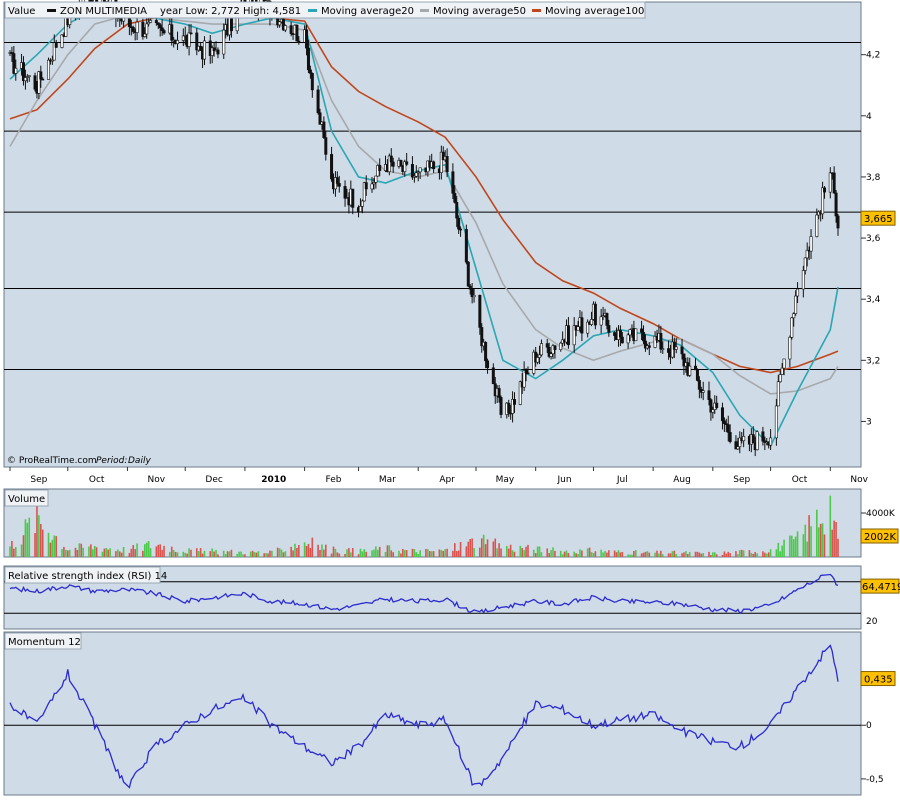  Describe the element at coordinates (881, 587) in the screenshot. I see `rsi-last-value: 64,4719` at that location.